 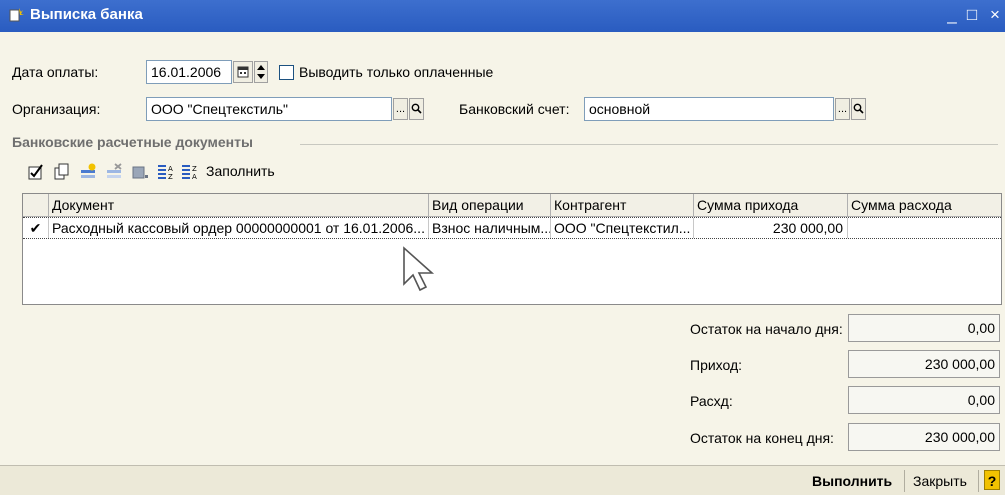 What do you see at coordinates (190, 172) in the screenshot?
I see `sort-descending-icon: Z A` at bounding box center [190, 172].